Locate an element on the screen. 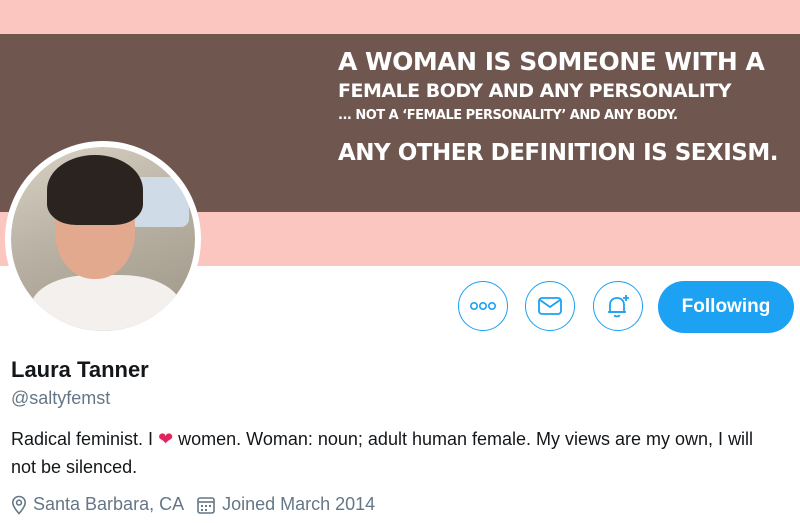 The height and width of the screenshot is (523, 800). profile-meta: Santa Barbara, CA Joined March 2014 is located at coordinates (199, 504).